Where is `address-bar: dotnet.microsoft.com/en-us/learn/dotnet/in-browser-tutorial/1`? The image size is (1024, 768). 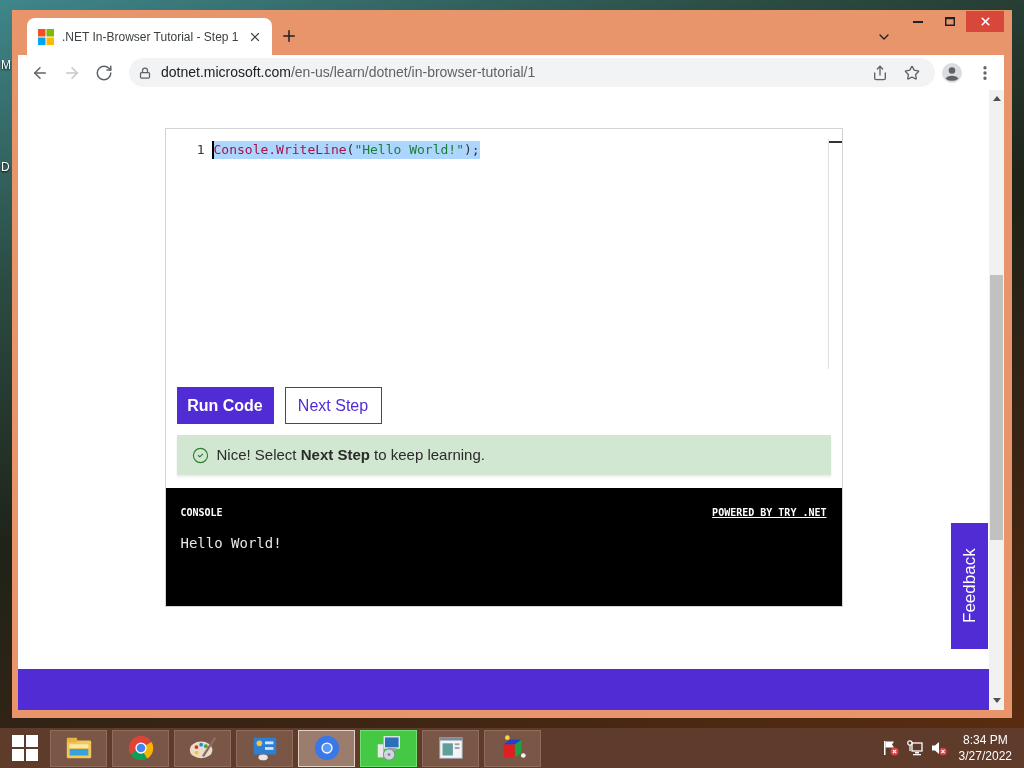
address-bar: dotnet.microsoft.com/en-us/learn/dotnet/in-browser-tutorial/1 is located at coordinates (532, 72).